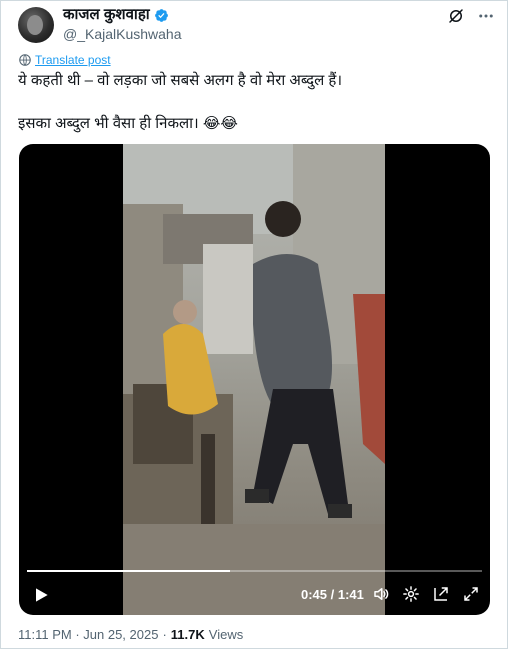 Image resolution: width=508 pixels, height=649 pixels. Describe the element at coordinates (486, 16) in the screenshot. I see `more-icon` at that location.